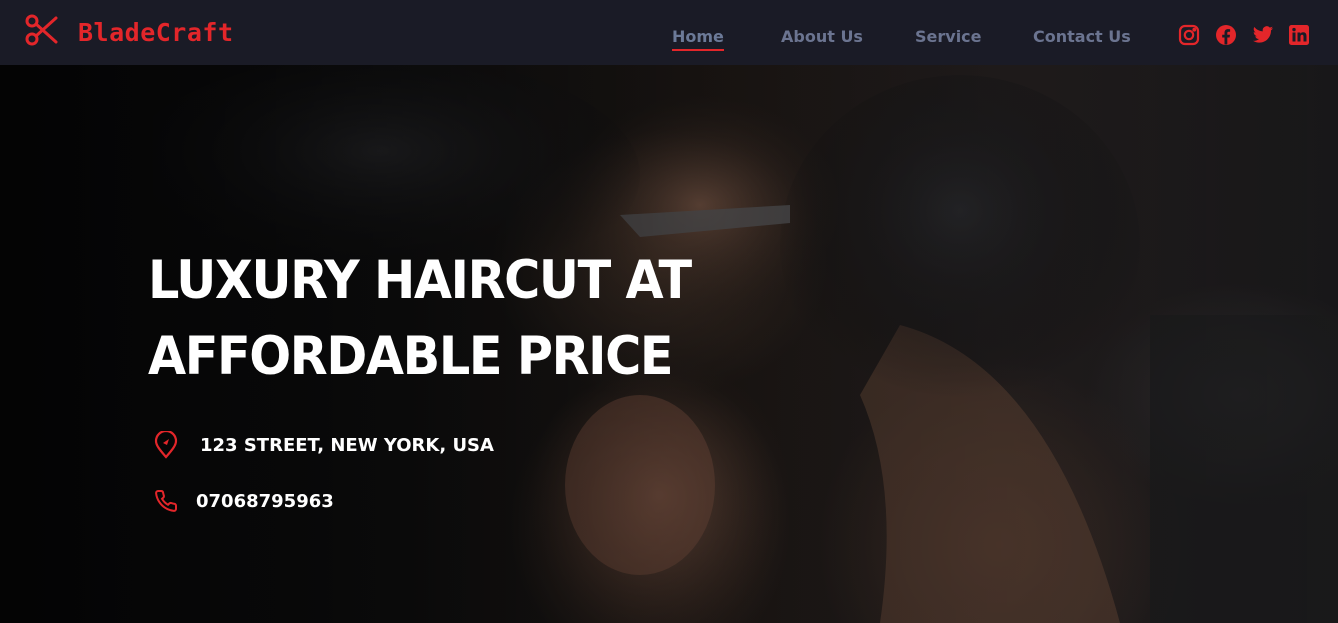 This screenshot has width=1338, height=623. I want to click on nav-about-label: About Us, so click(822, 36).